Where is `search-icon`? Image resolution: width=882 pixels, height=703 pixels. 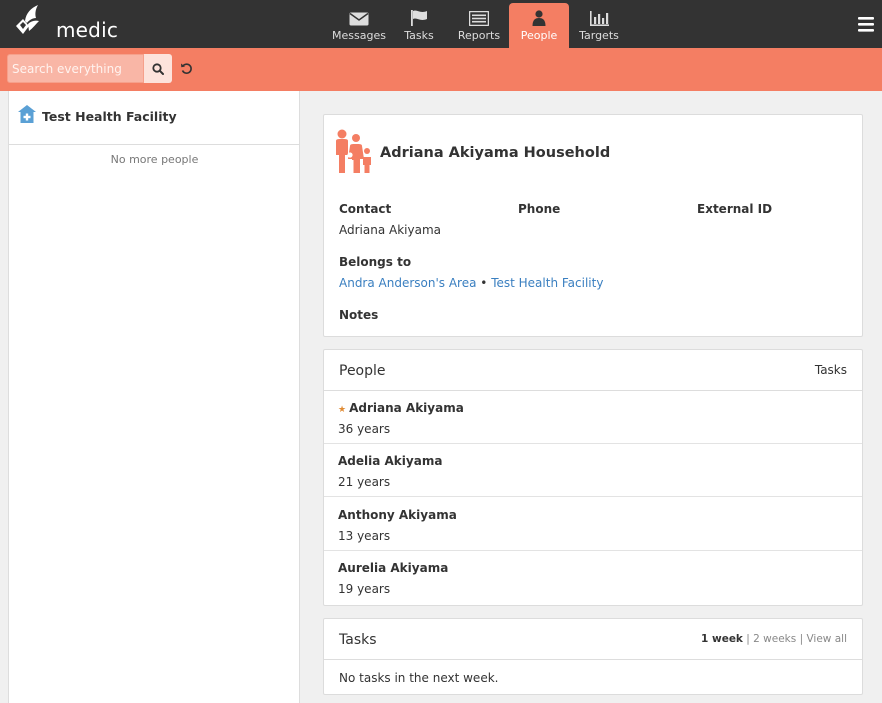
search-icon is located at coordinates (158, 68).